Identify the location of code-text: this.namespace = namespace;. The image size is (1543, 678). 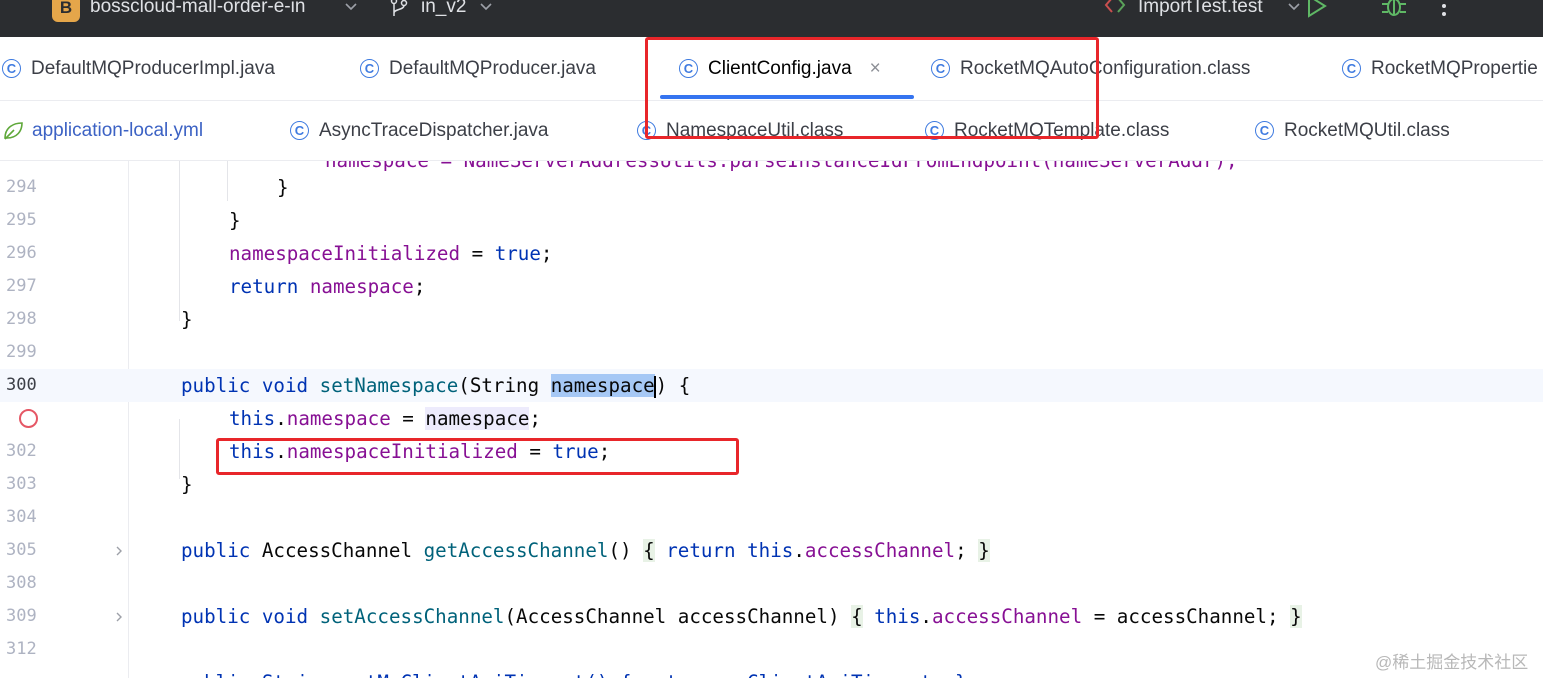
(385, 418).